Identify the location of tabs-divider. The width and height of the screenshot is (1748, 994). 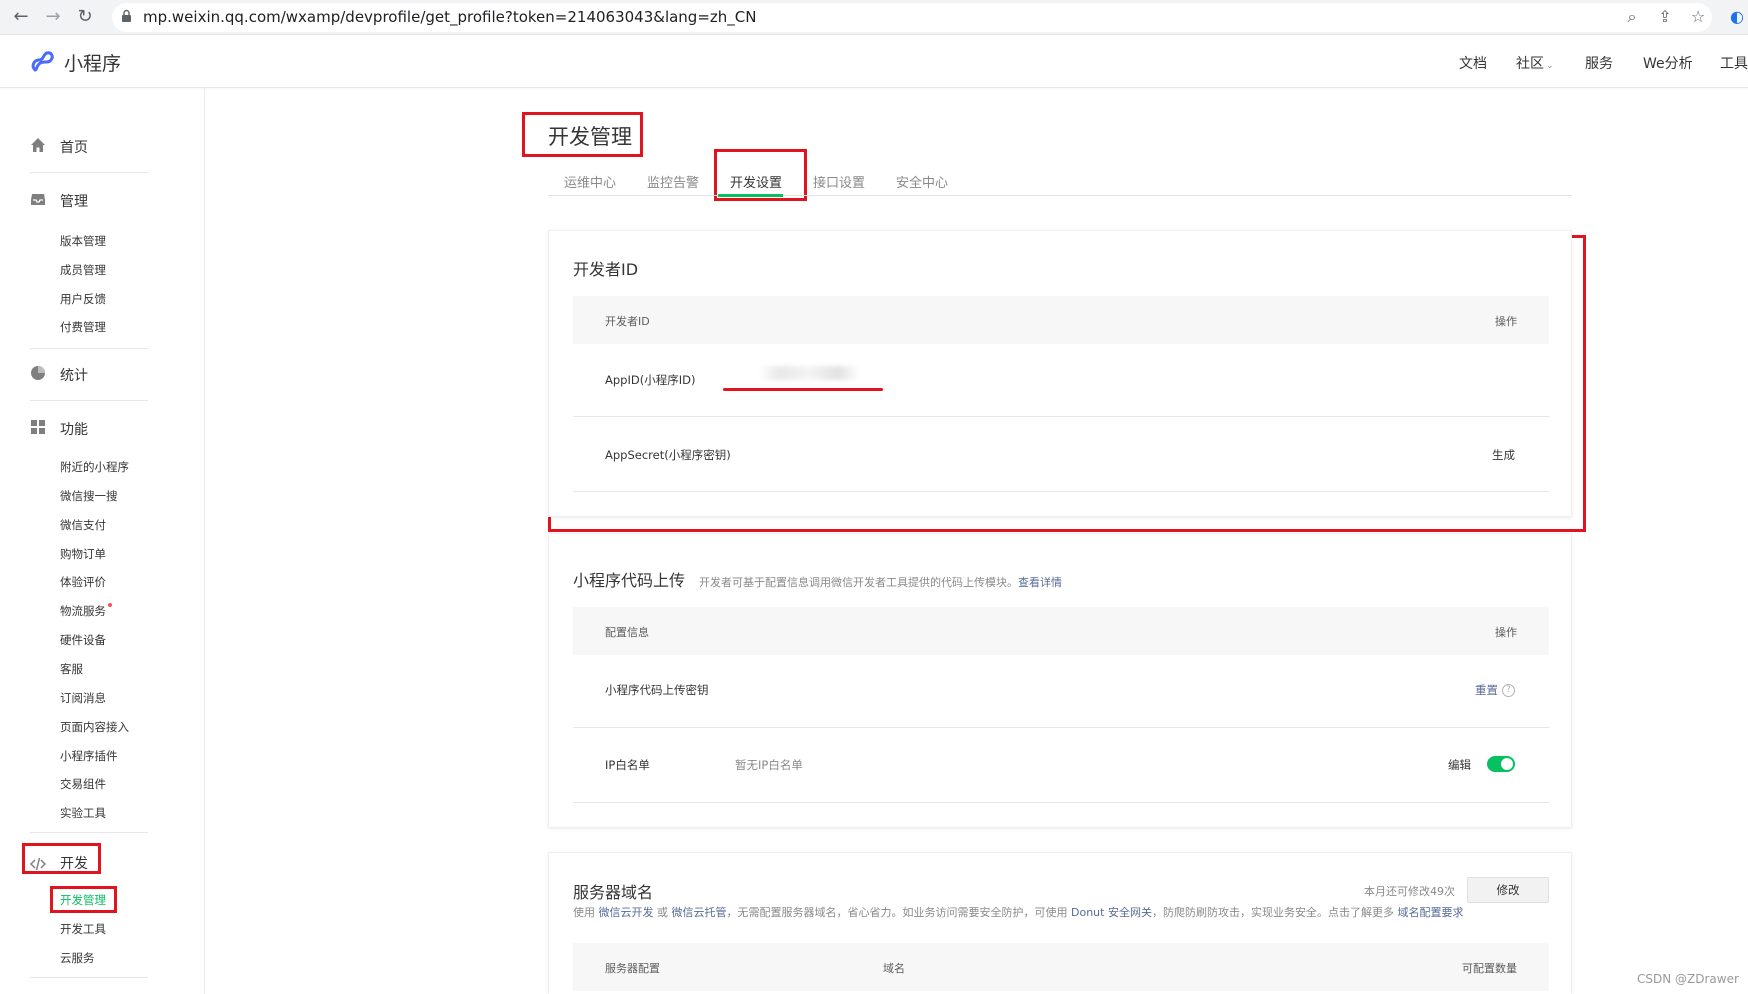
(1060, 195).